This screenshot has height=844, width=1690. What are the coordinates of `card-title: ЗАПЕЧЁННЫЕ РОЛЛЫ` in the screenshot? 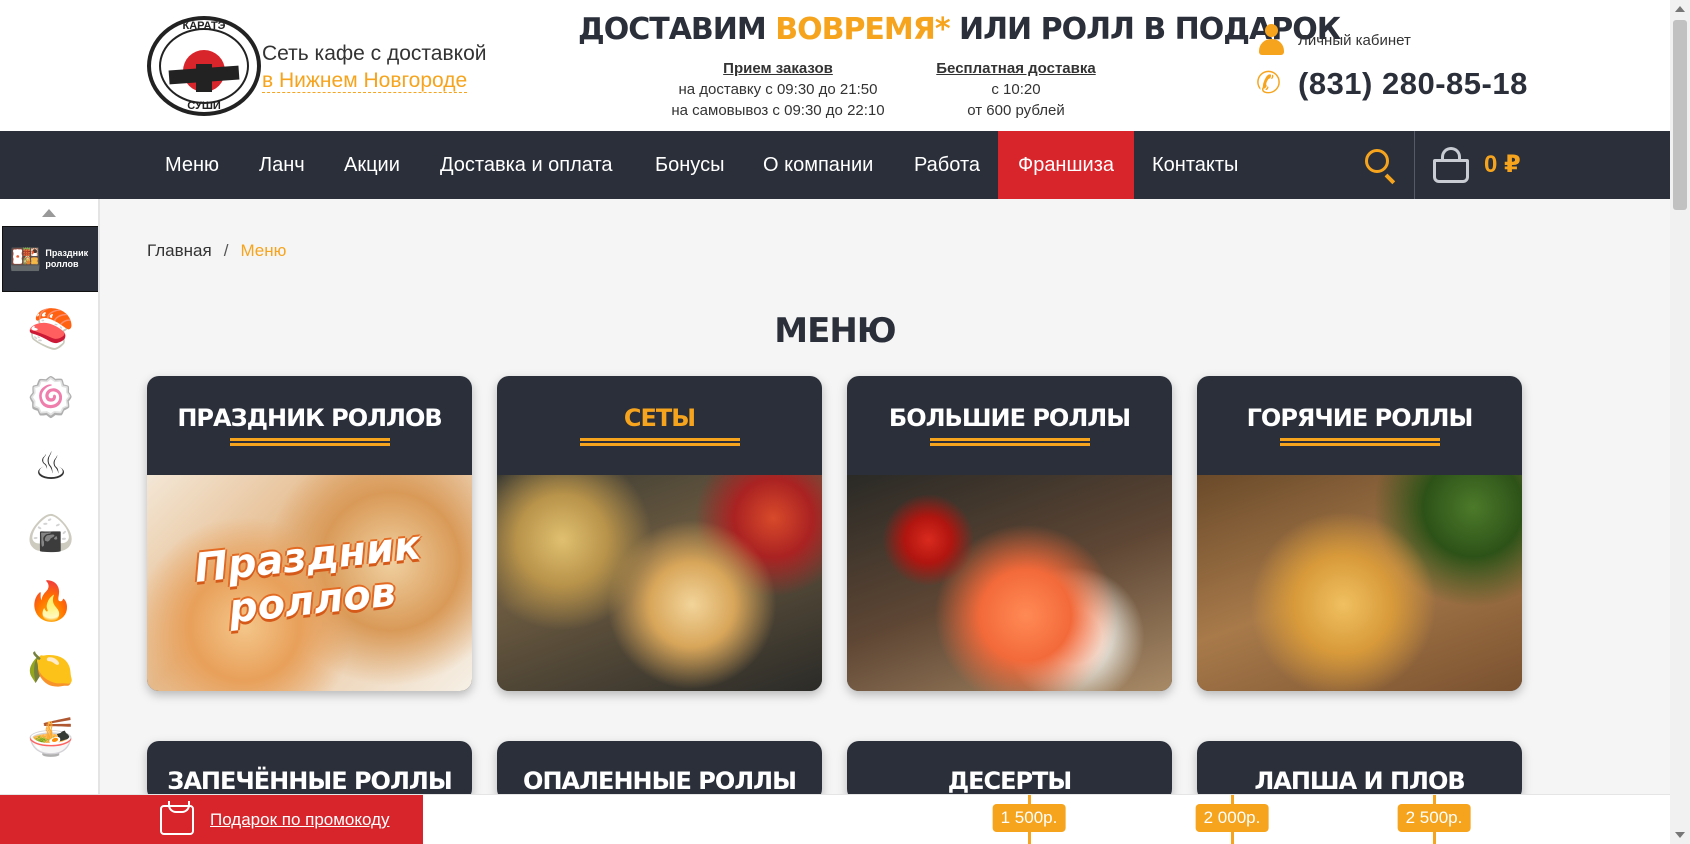 It's located at (309, 781).